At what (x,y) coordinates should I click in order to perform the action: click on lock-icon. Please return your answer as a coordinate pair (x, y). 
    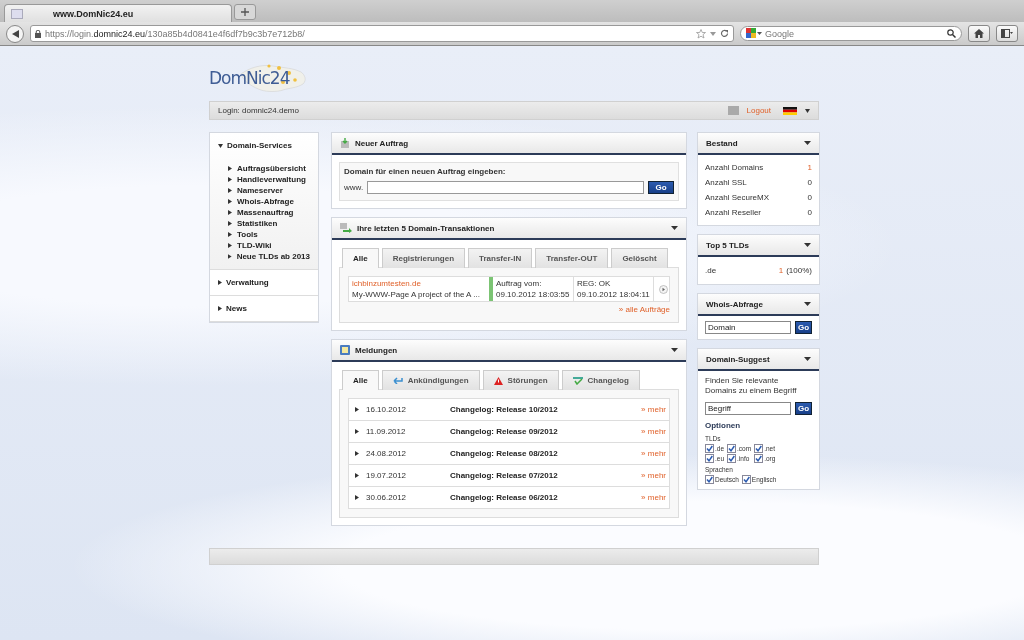
    Looking at the image, I should click on (38, 33).